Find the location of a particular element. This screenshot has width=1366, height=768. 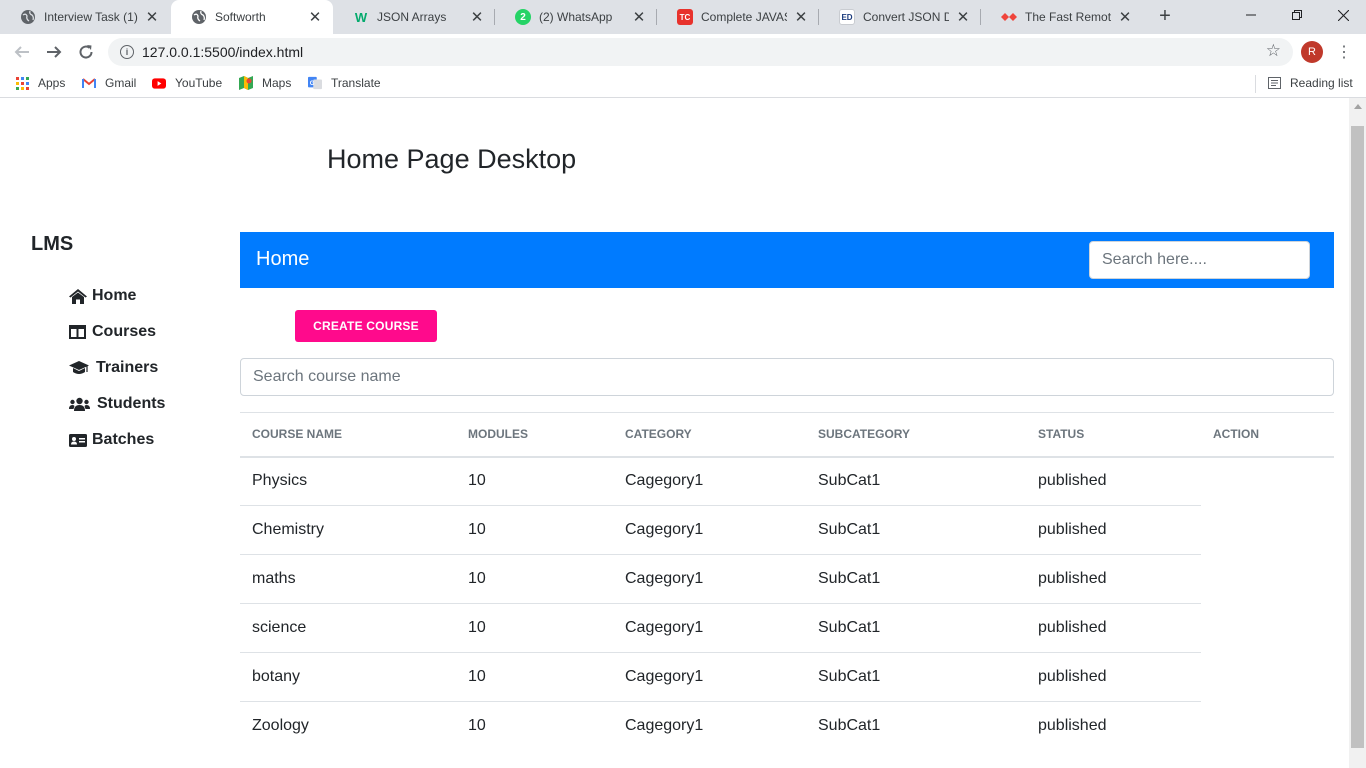

w3schools-icon: W is located at coordinates (361, 17).